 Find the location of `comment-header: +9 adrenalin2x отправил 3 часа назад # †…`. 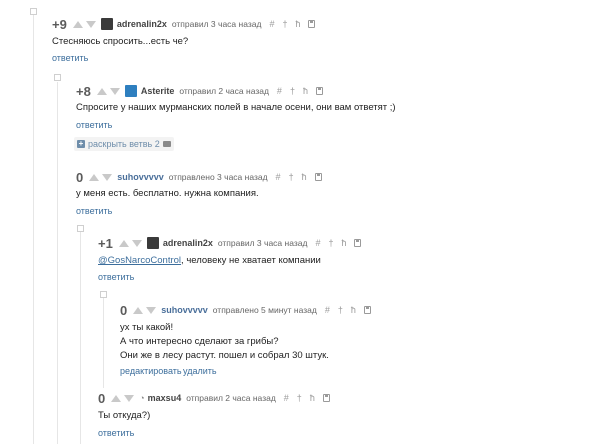

comment-header: +9 adrenalin2x отправил 3 часа назад # †… is located at coordinates (184, 24).